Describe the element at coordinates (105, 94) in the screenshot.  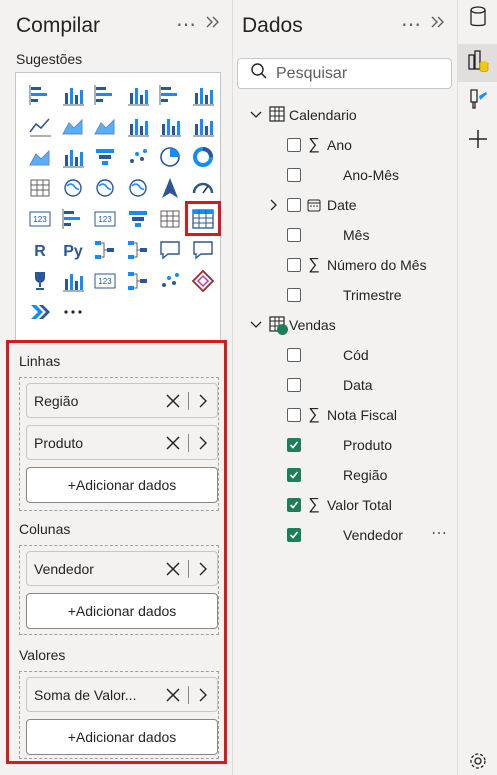
I see `clustered-bar-icon` at that location.